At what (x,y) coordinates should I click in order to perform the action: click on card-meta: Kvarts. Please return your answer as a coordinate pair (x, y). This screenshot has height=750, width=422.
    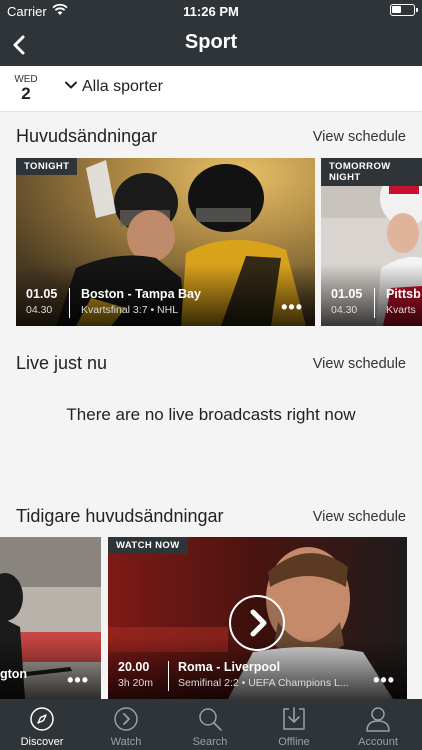
    Looking at the image, I should click on (401, 310).